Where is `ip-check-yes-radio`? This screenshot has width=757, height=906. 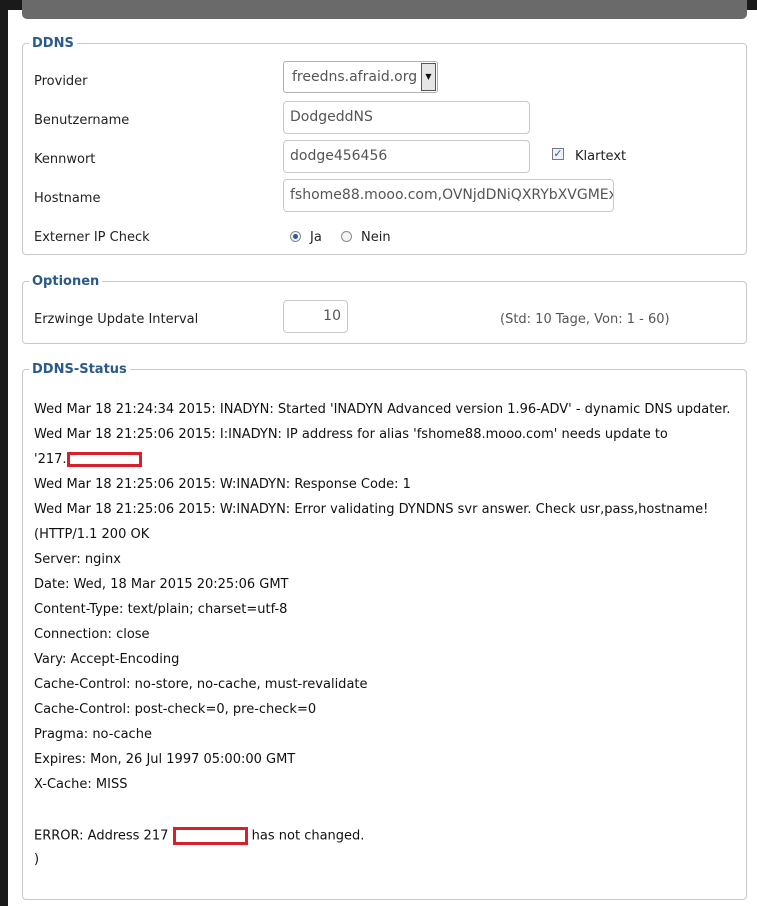
ip-check-yes-radio is located at coordinates (295, 236).